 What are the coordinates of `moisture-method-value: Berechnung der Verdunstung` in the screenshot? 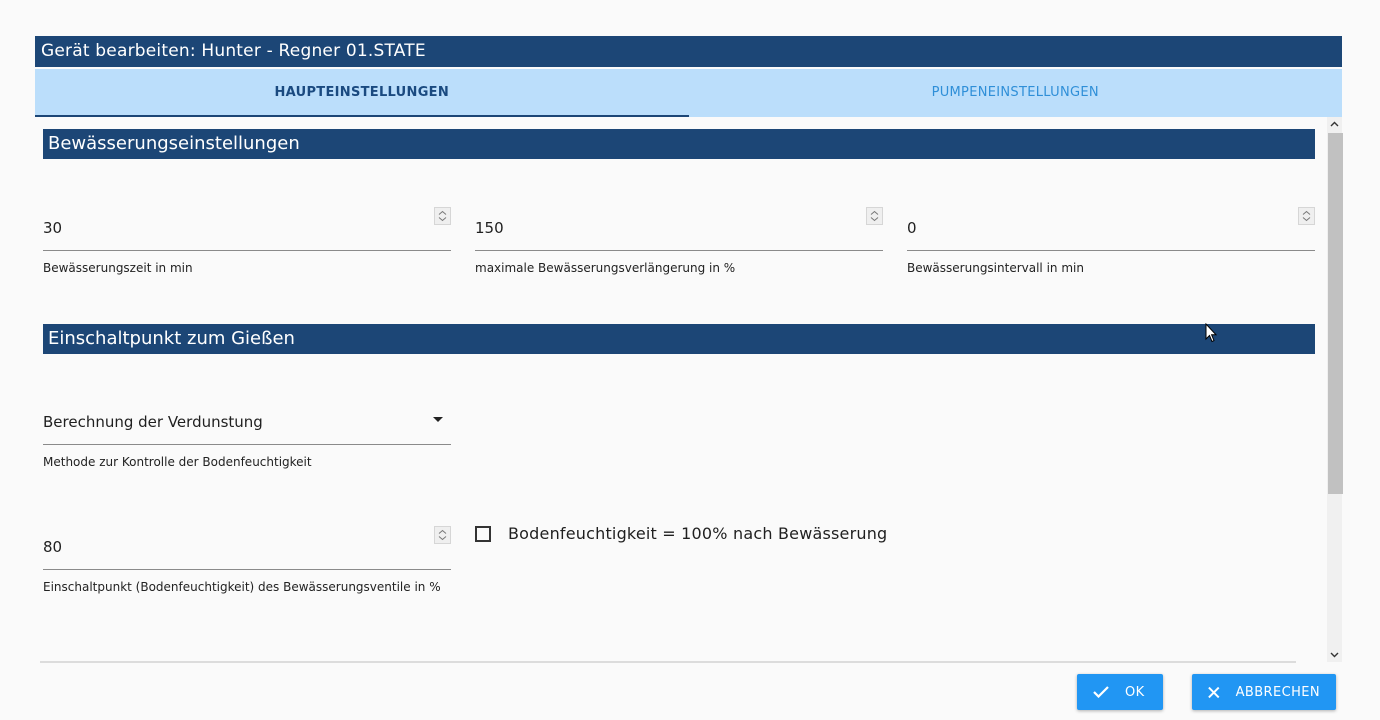 It's located at (153, 422).